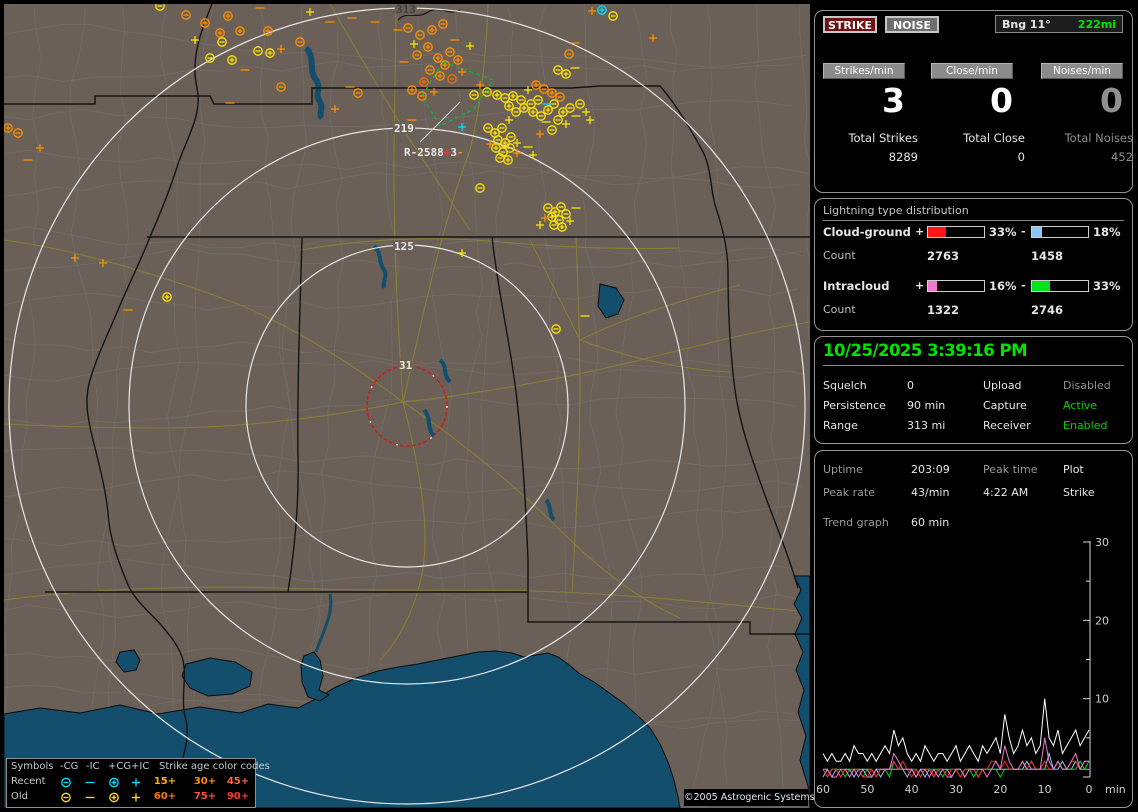  I want to click on trend-series--CG, so click(955, 765).